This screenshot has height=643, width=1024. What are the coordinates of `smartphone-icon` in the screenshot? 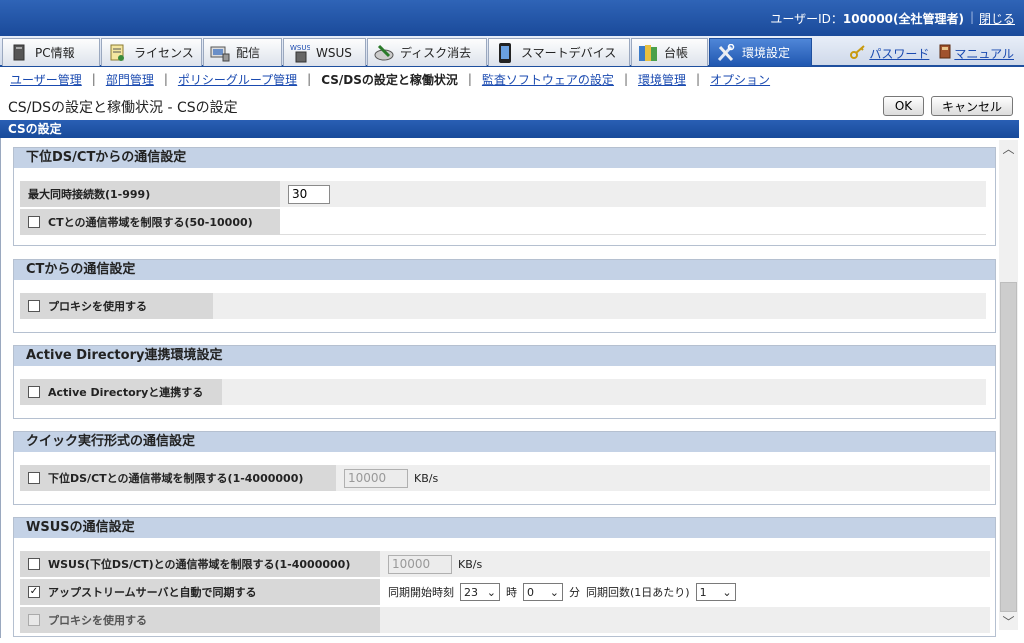 It's located at (505, 52).